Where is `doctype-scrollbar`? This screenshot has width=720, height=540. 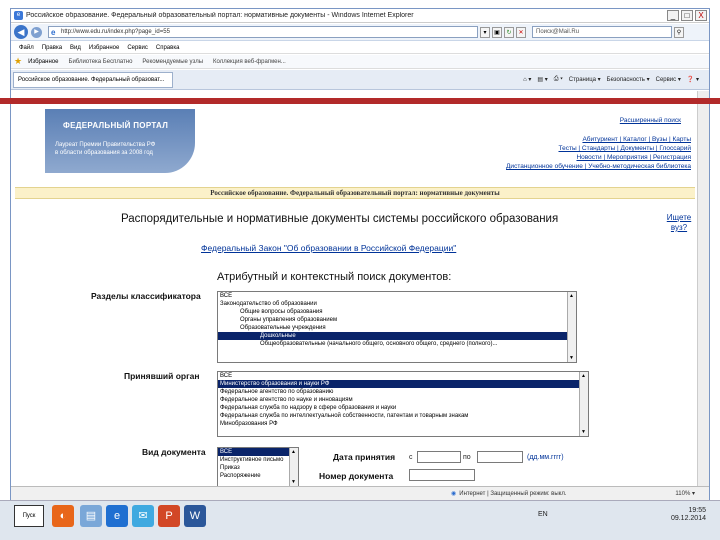 doctype-scrollbar is located at coordinates (293, 467).